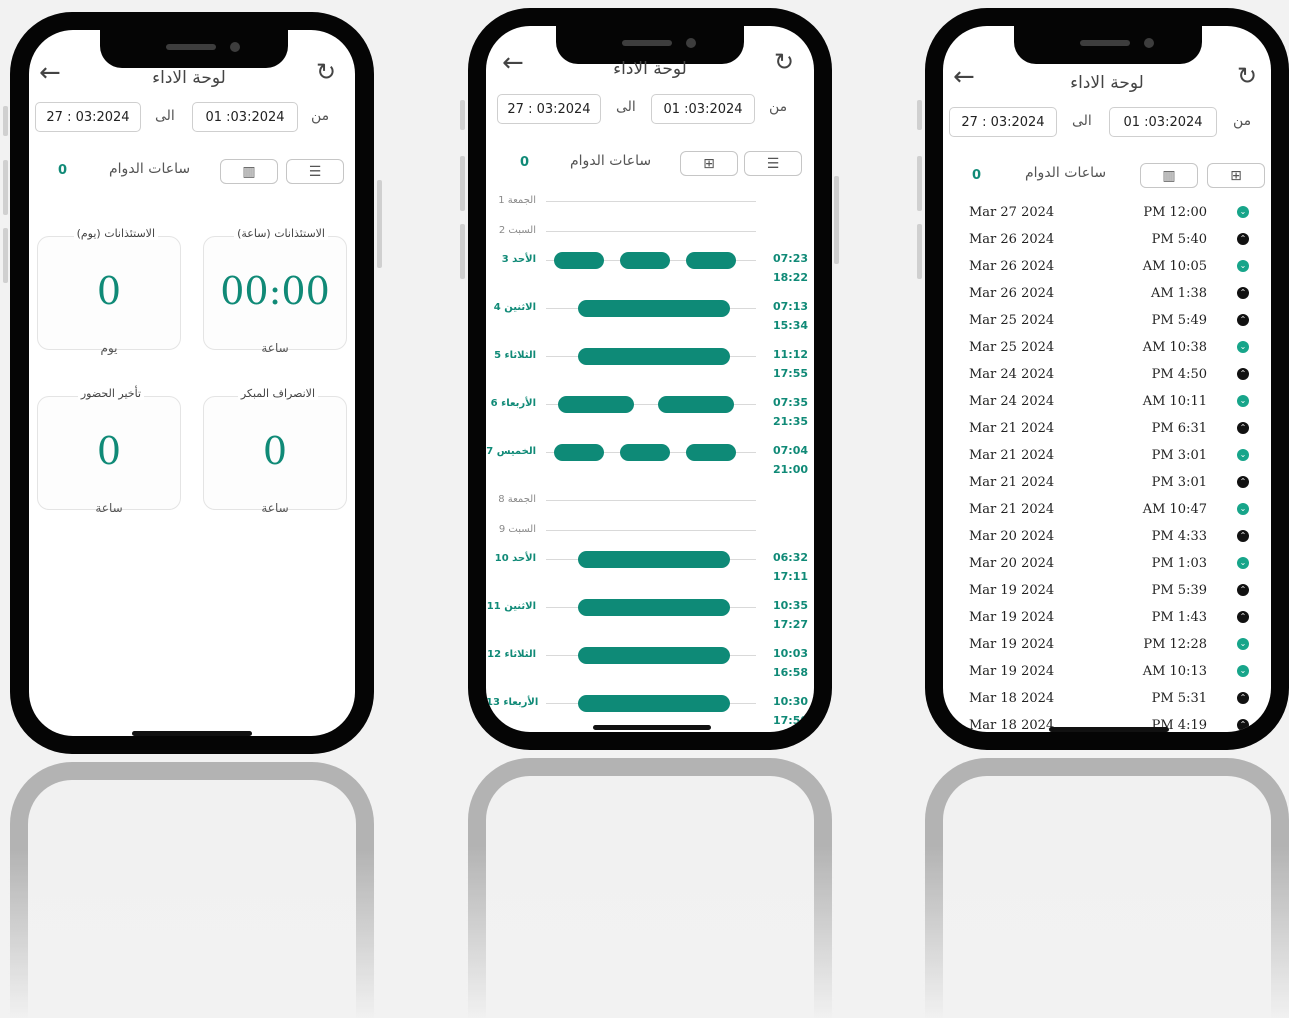 This screenshot has width=1289, height=1018. I want to click on record-time: PM 5:49, so click(1179, 320).